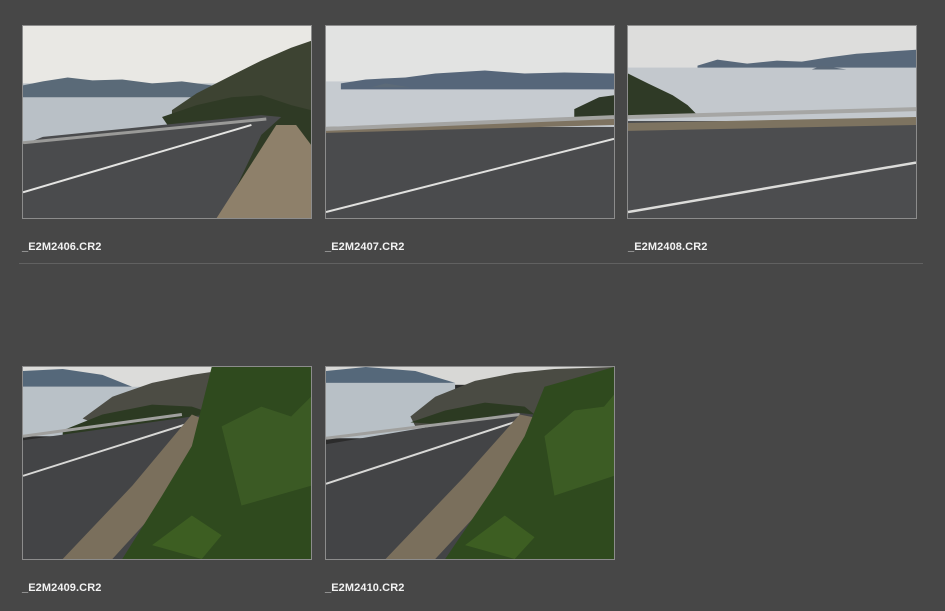 The height and width of the screenshot is (611, 945). What do you see at coordinates (365, 247) in the screenshot?
I see `thumbnail-filename: _E2M2407.CR2` at bounding box center [365, 247].